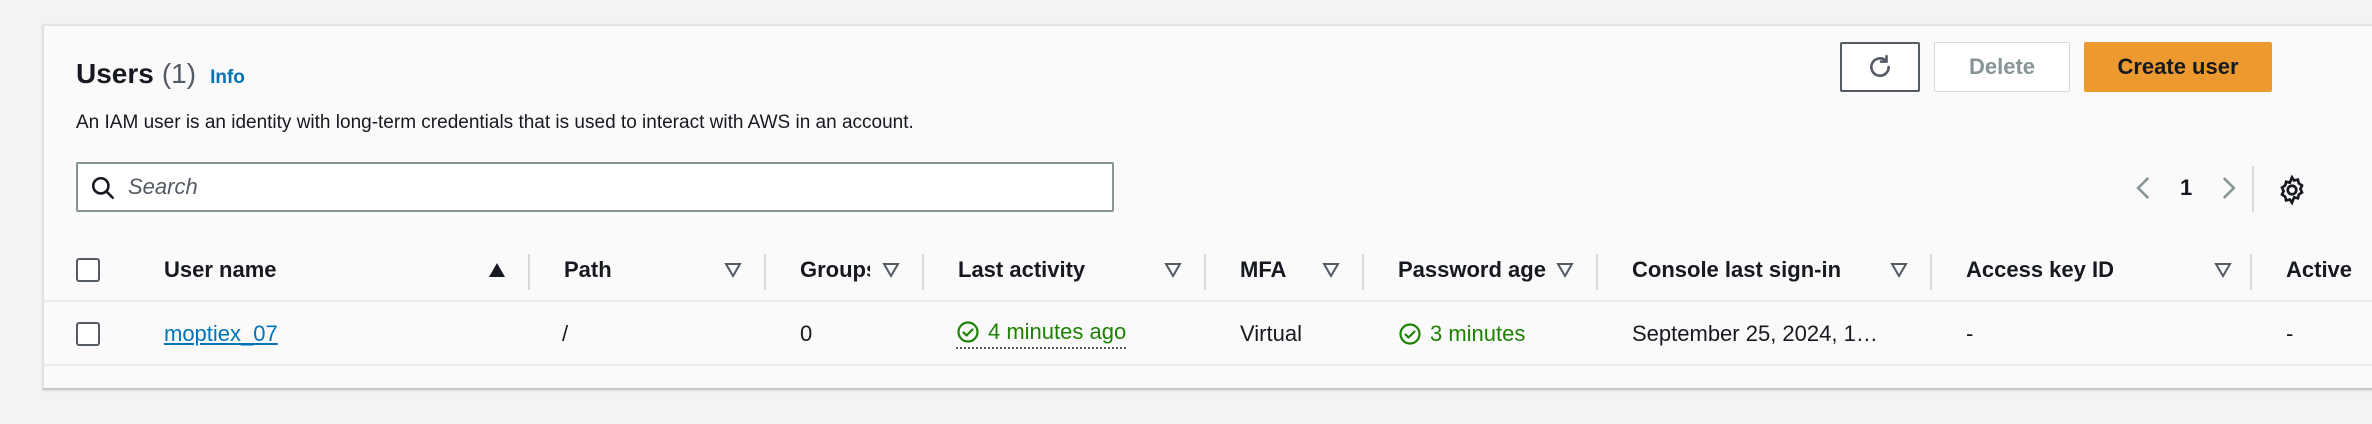 The width and height of the screenshot is (2372, 424). I want to click on current-page: 1, so click(2186, 188).